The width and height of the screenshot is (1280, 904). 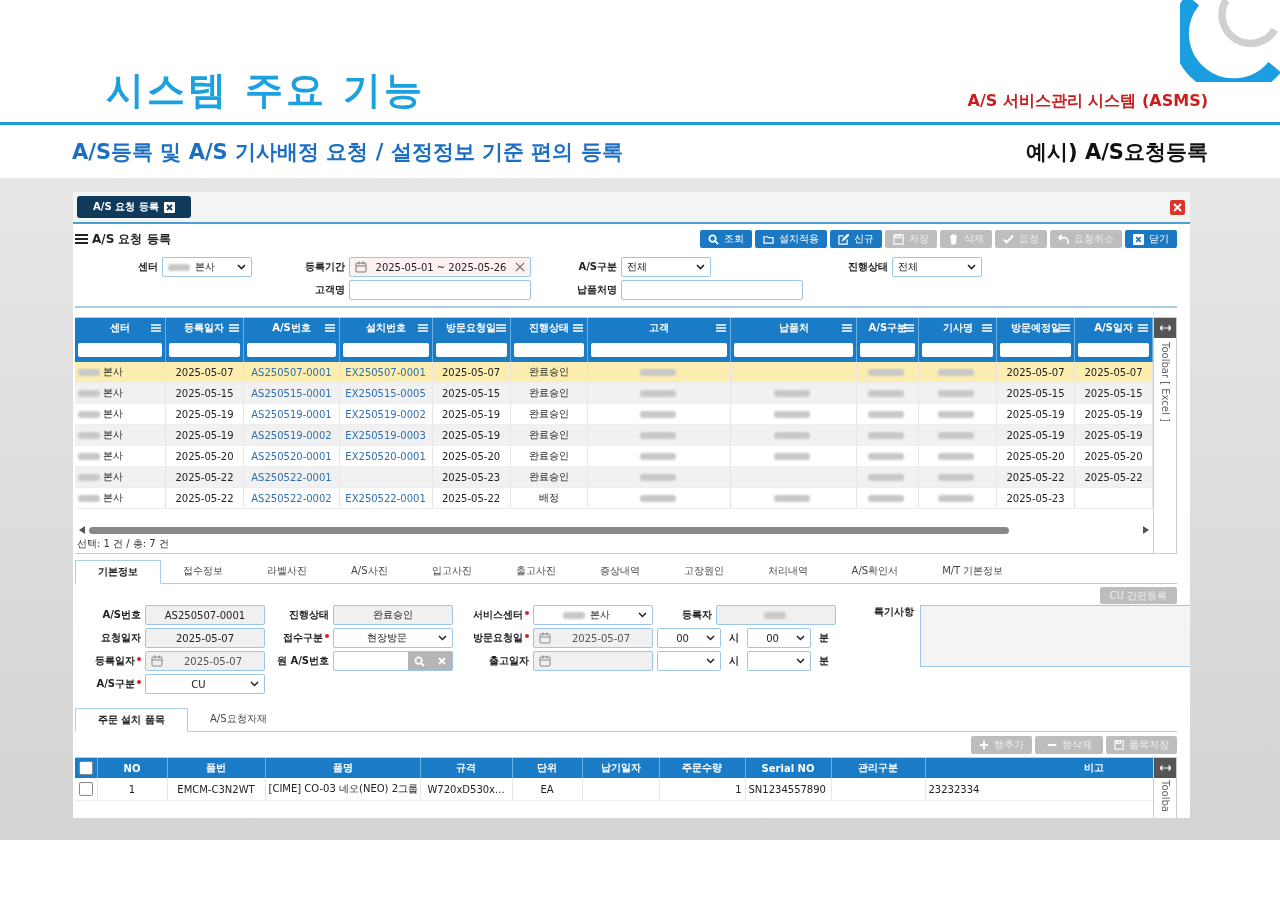 What do you see at coordinates (134, 207) in the screenshot?
I see `window-tab: A/S 요청 등록` at bounding box center [134, 207].